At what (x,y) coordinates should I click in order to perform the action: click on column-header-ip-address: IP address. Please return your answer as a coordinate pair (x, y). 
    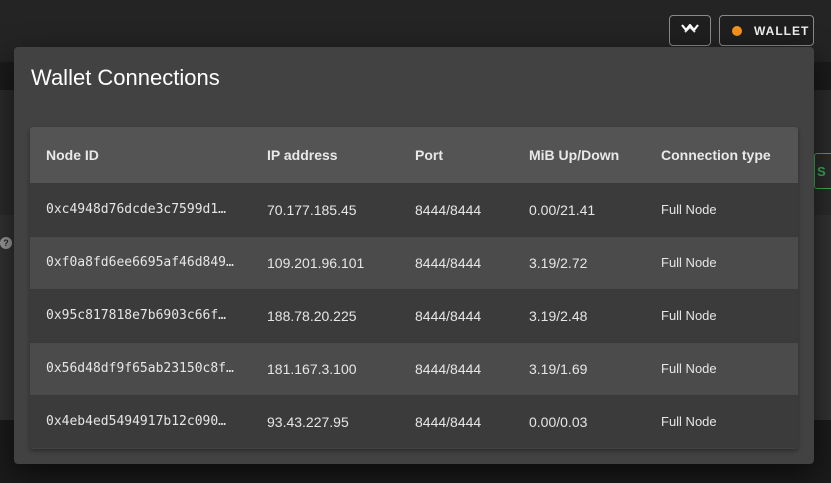
    Looking at the image, I should click on (302, 154).